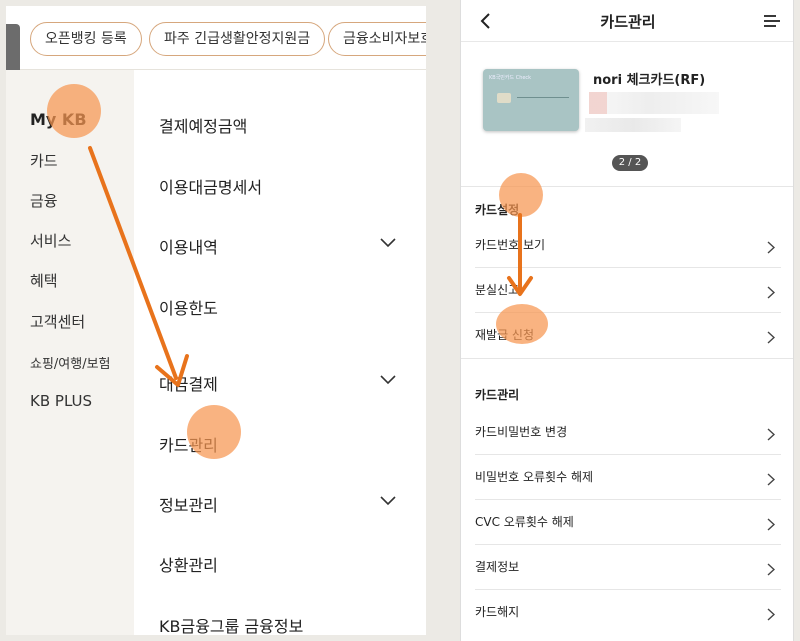  What do you see at coordinates (497, 612) in the screenshot?
I see `row-label: 카드해지` at bounding box center [497, 612].